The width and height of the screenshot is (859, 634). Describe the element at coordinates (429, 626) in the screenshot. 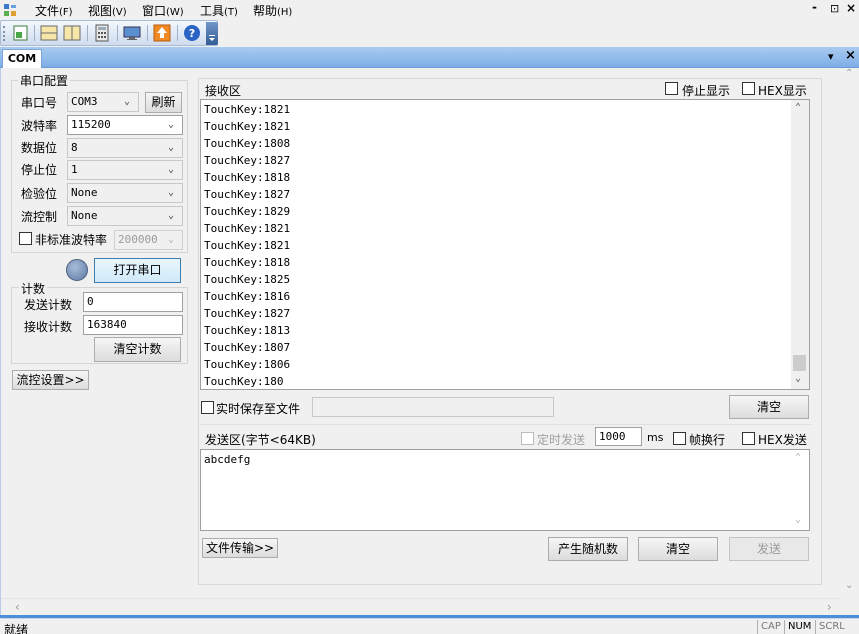

I see `status-bar: 就绪 CAP NUM SCRL` at that location.